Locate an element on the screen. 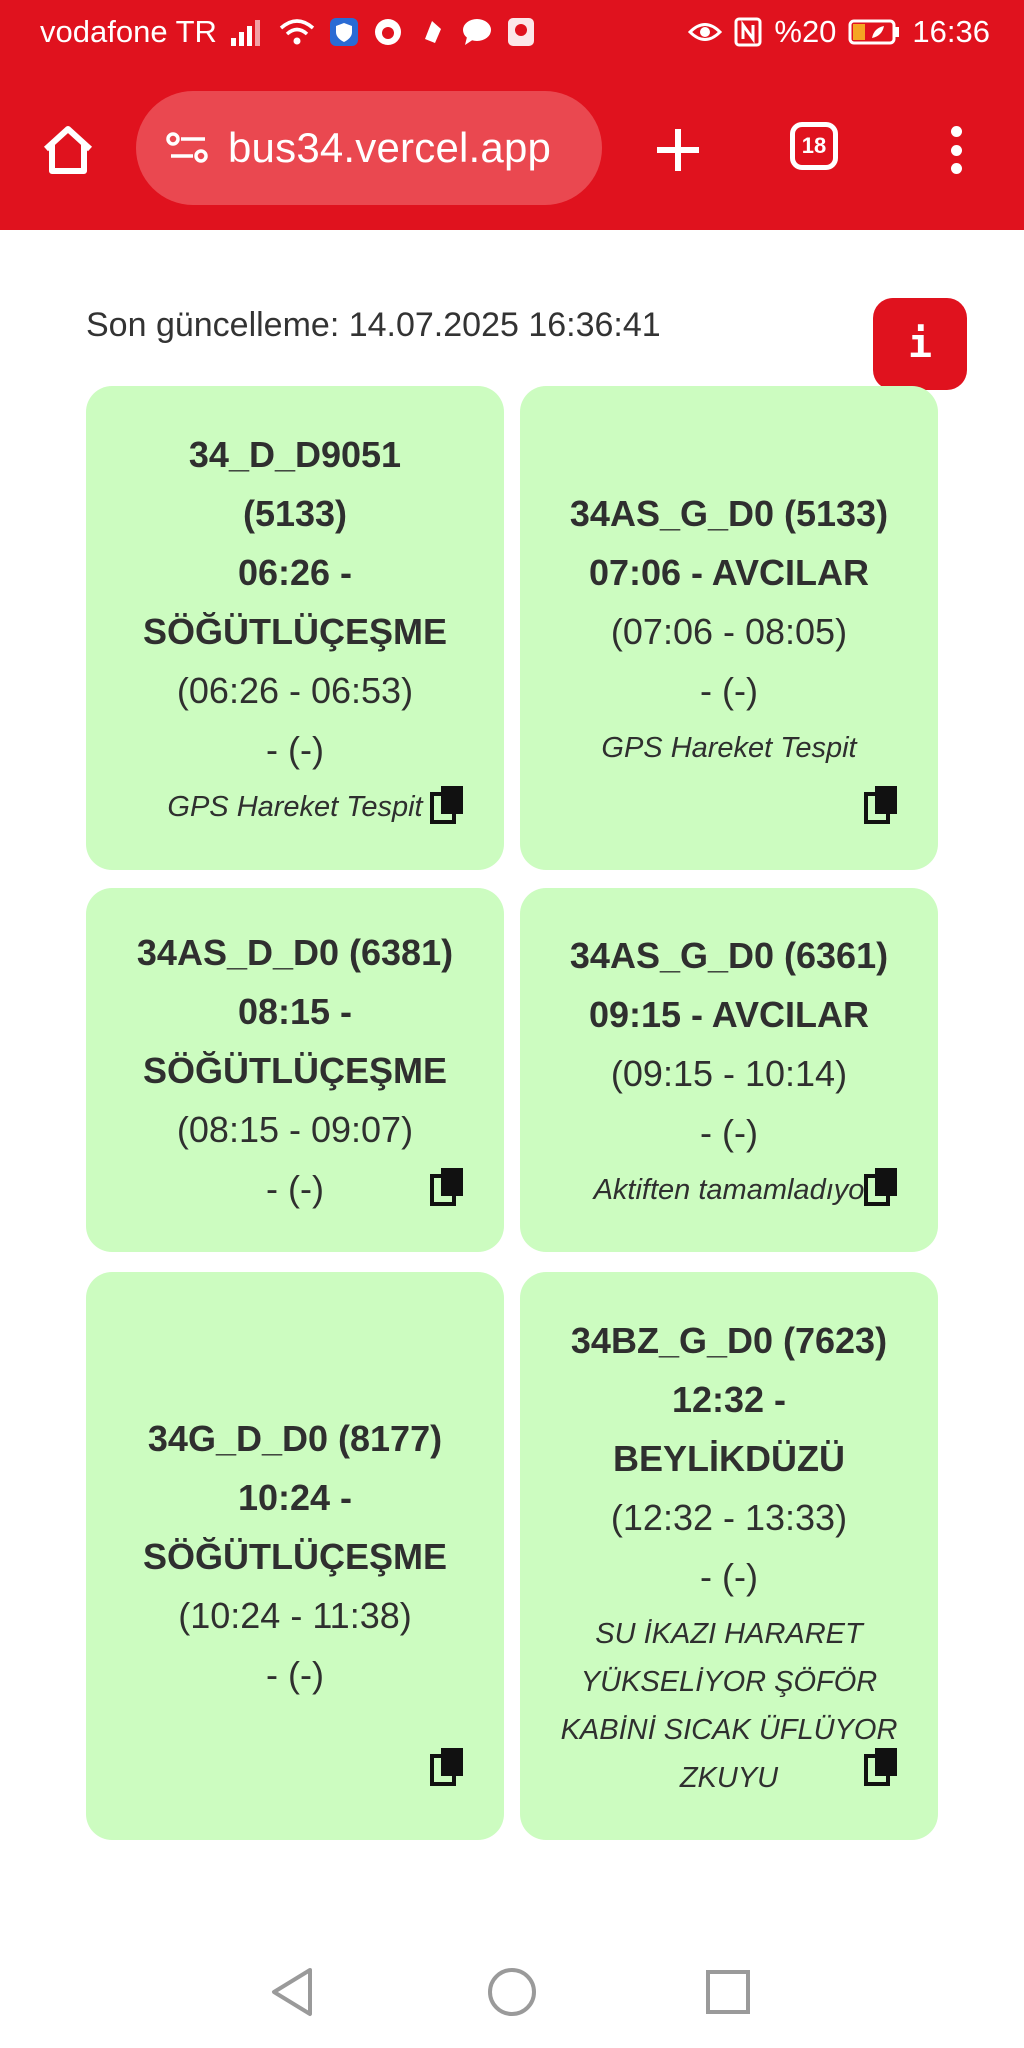 The height and width of the screenshot is (2048, 1024). status-bar: vodafone TR %20 16:36 is located at coordinates (512, 36).